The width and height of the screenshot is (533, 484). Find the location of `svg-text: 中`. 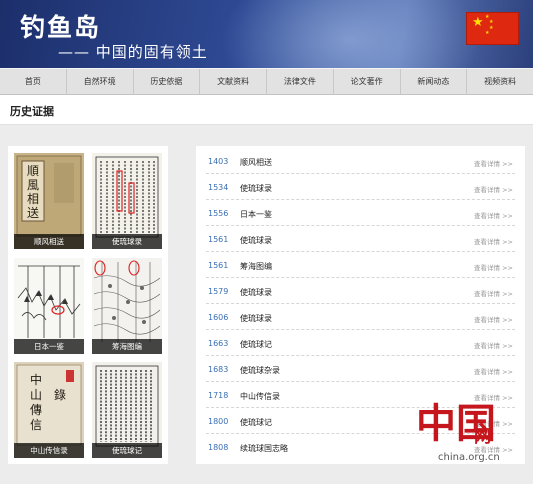

svg-text: 中 is located at coordinates (36, 379).